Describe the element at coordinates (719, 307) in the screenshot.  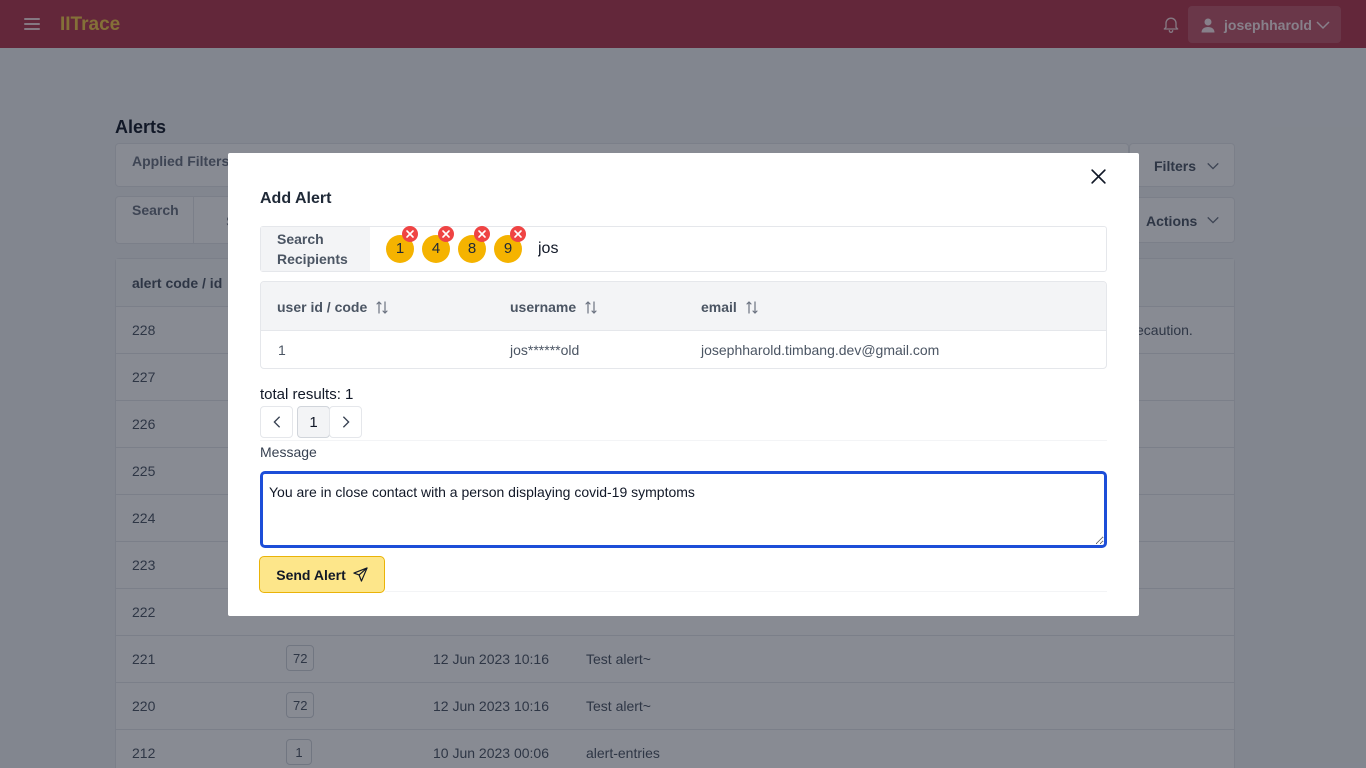
I see `column-header-label: email` at that location.